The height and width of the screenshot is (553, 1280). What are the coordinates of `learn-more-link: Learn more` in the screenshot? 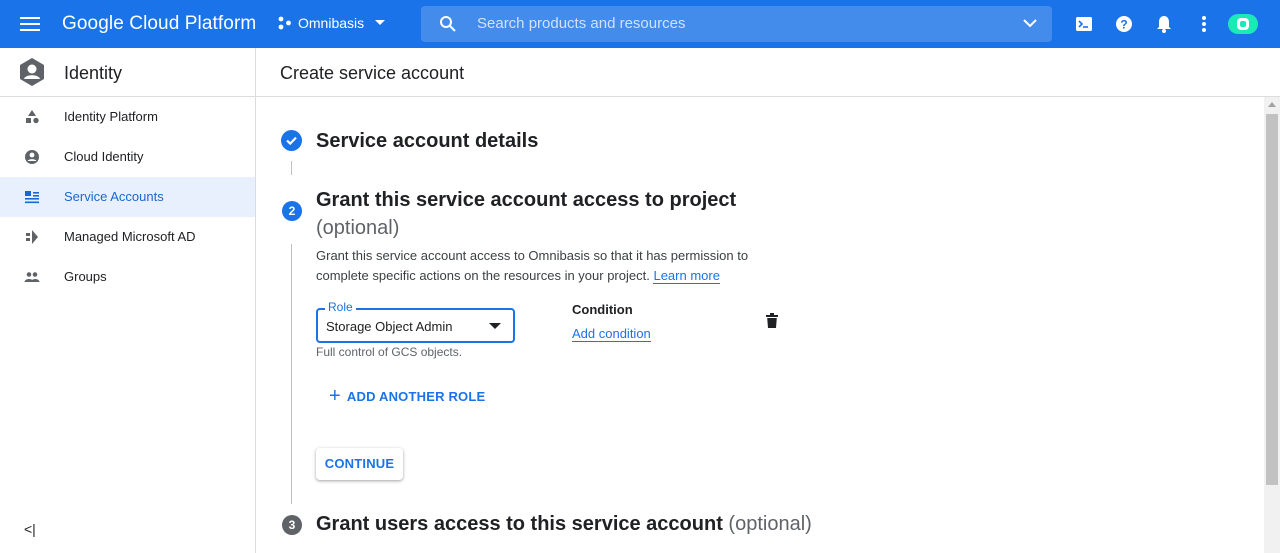 It's located at (686, 276).